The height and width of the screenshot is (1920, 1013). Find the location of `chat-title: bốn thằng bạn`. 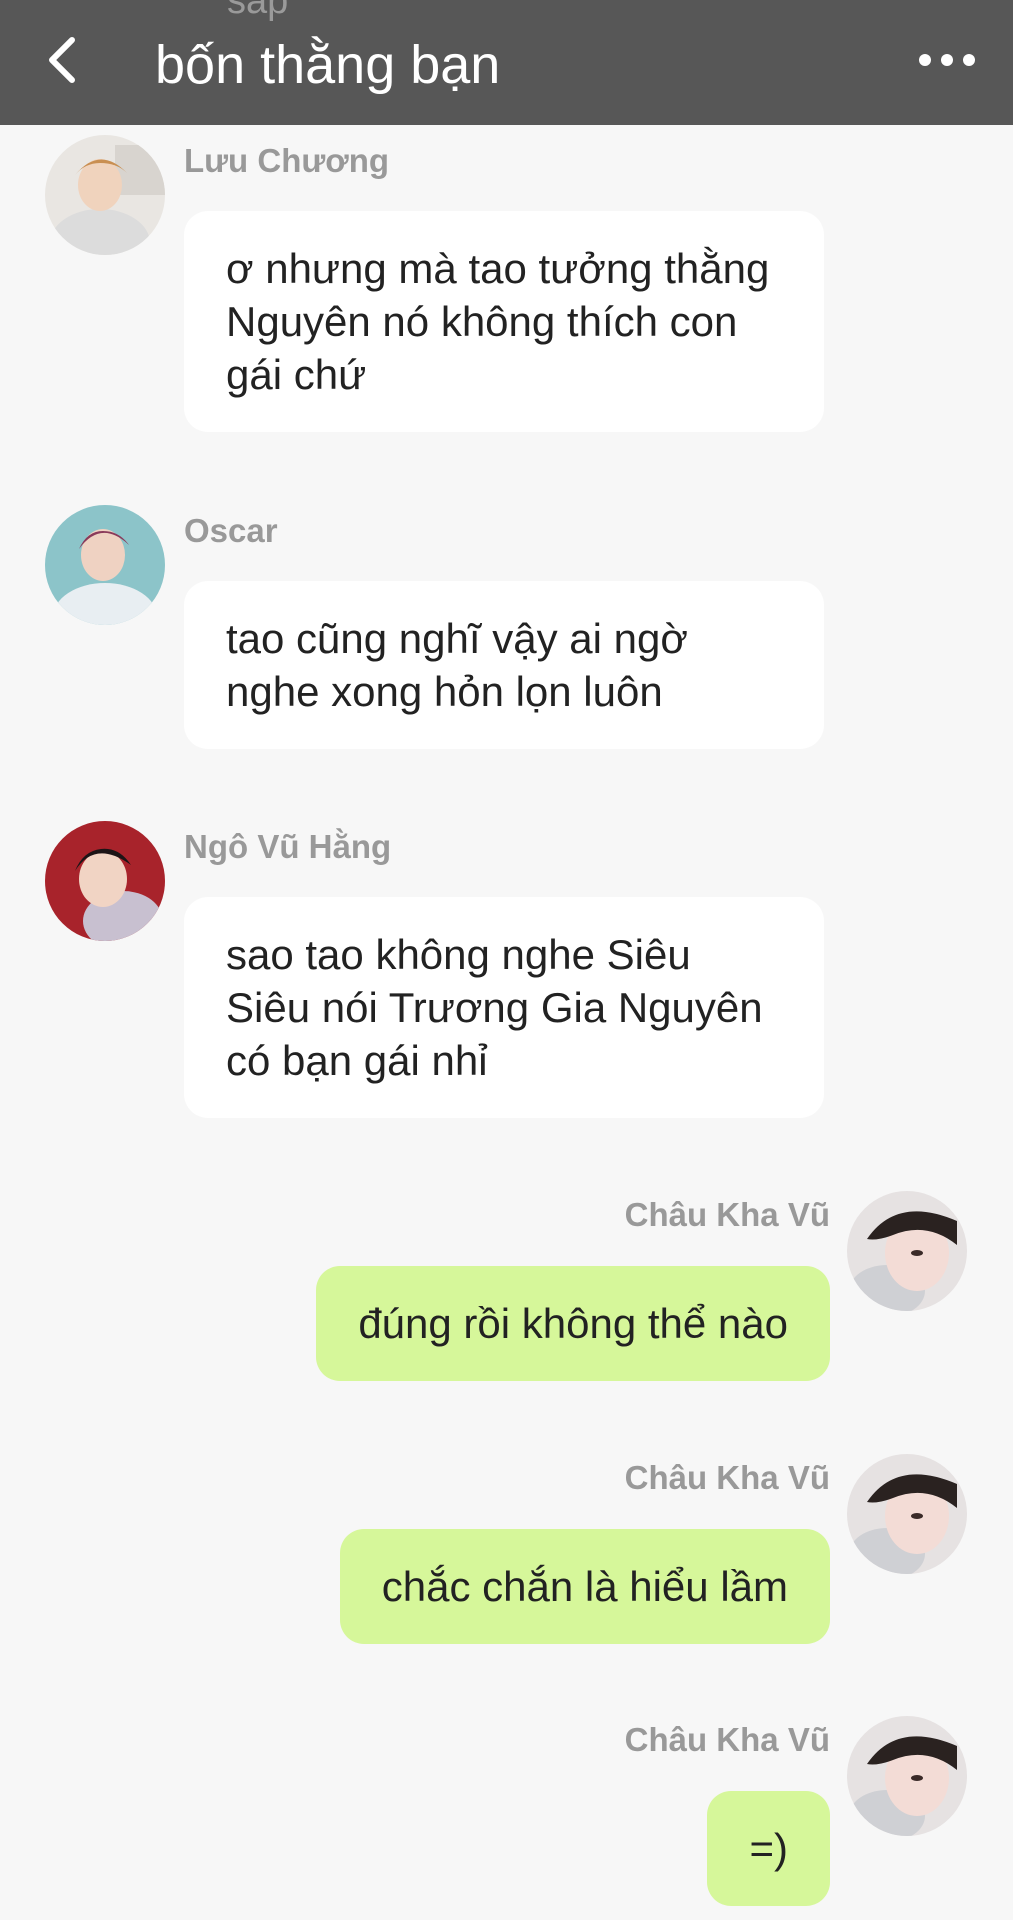

chat-title: bốn thằng bạn is located at coordinates (328, 65).